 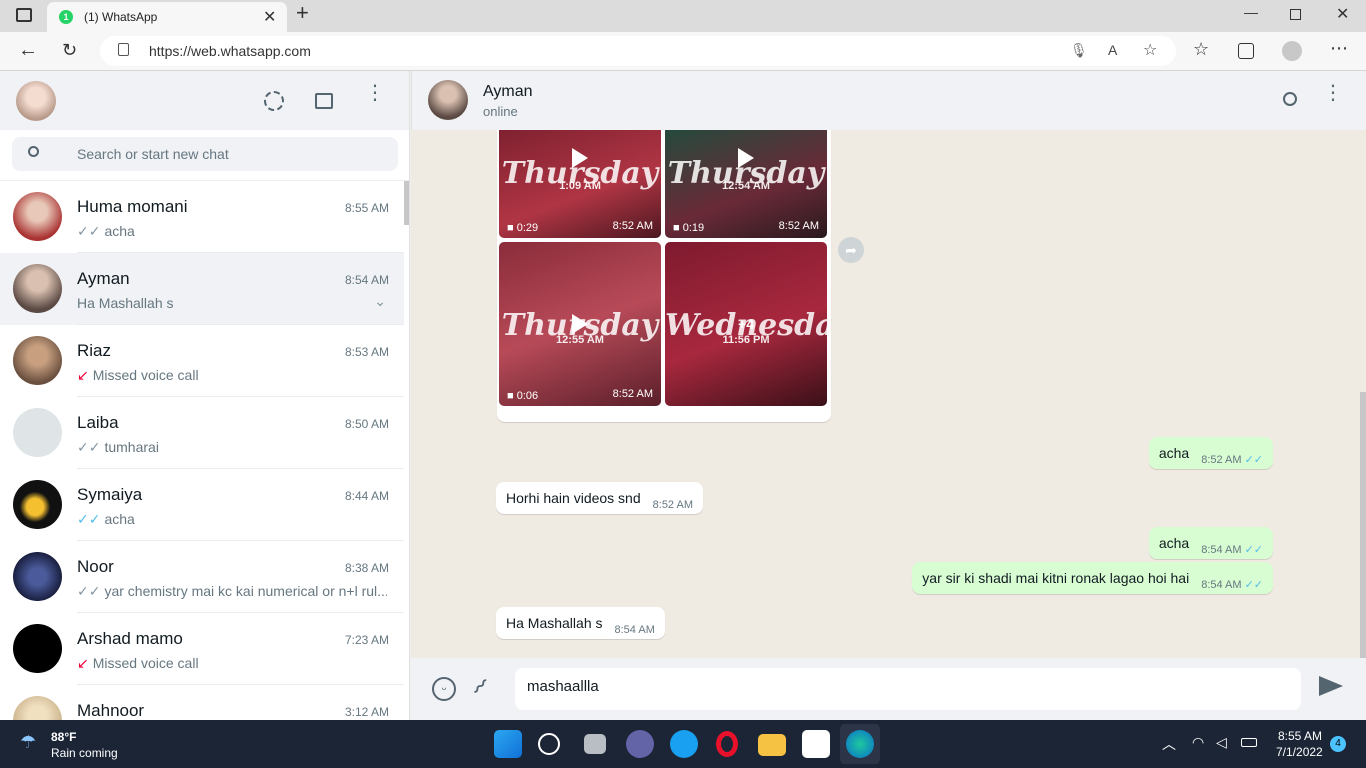 What do you see at coordinates (1299, 752) in the screenshot?
I see `clock-date: 7/1/2022` at bounding box center [1299, 752].